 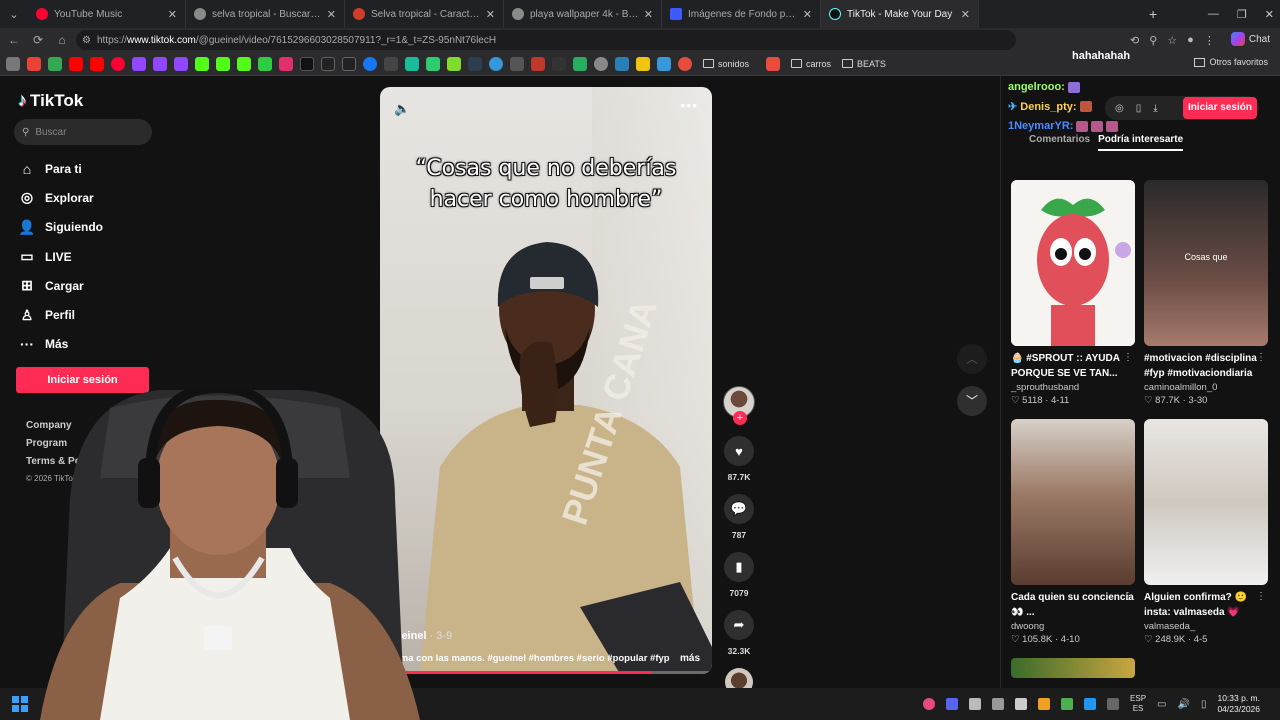 I want to click on bookmark-folder: sonidos, so click(x=726, y=64).